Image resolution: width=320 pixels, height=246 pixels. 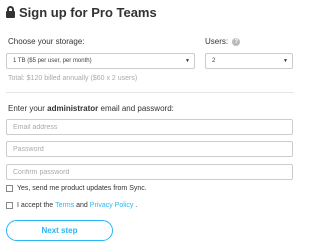 I want to click on page-header: Sign up for Pro Teams, so click(x=81, y=12).